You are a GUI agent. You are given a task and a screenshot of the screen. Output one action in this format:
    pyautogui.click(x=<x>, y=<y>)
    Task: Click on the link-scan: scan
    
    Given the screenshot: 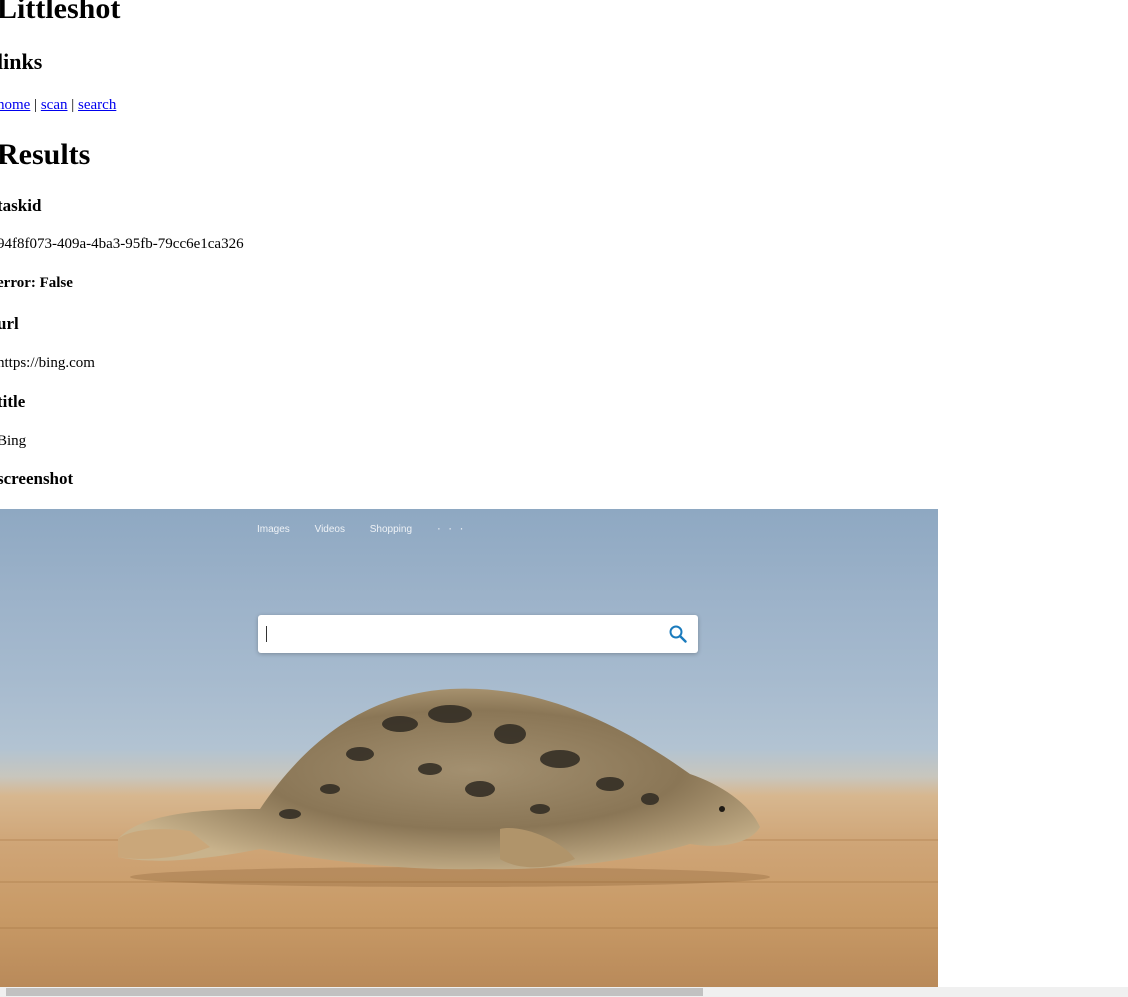 What is the action you would take?
    pyautogui.click(x=54, y=105)
    